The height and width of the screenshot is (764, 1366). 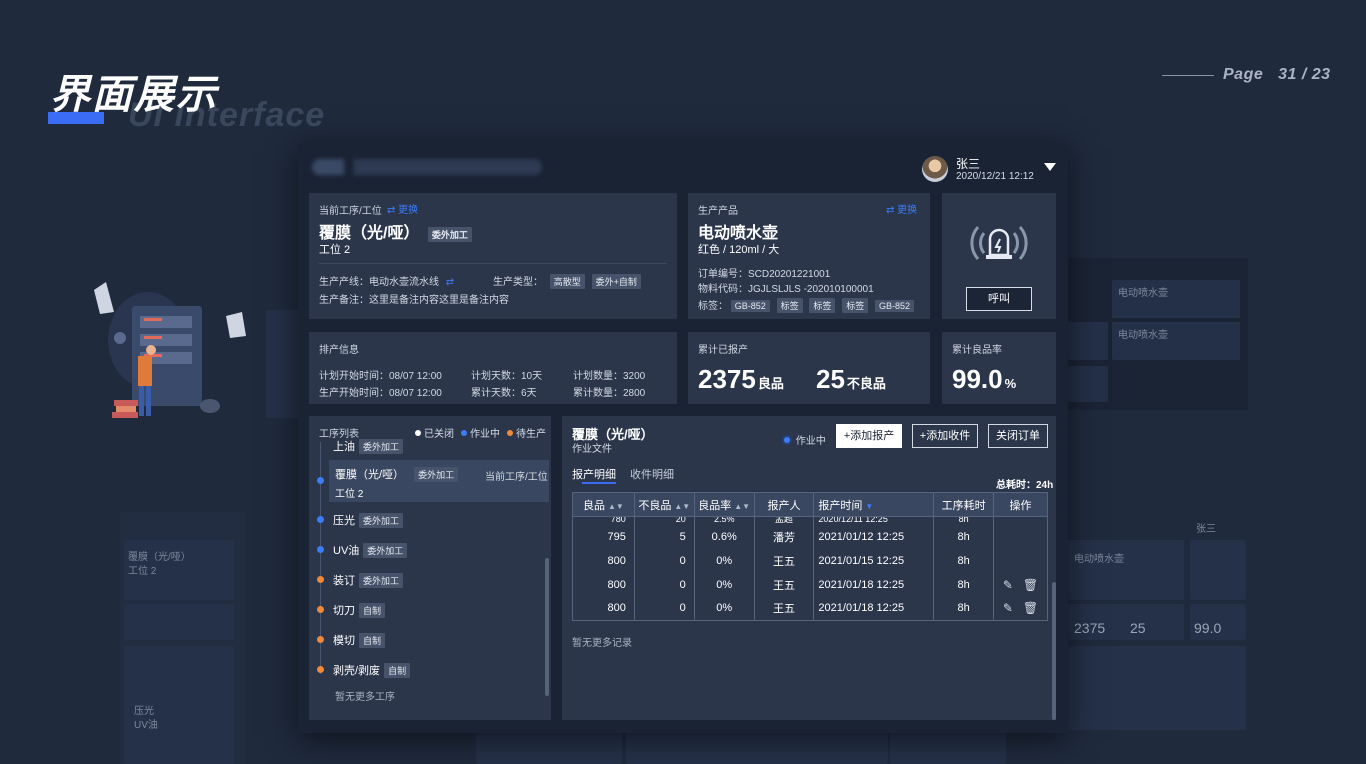 I want to click on legend-closed: 已关闭, so click(x=434, y=432).